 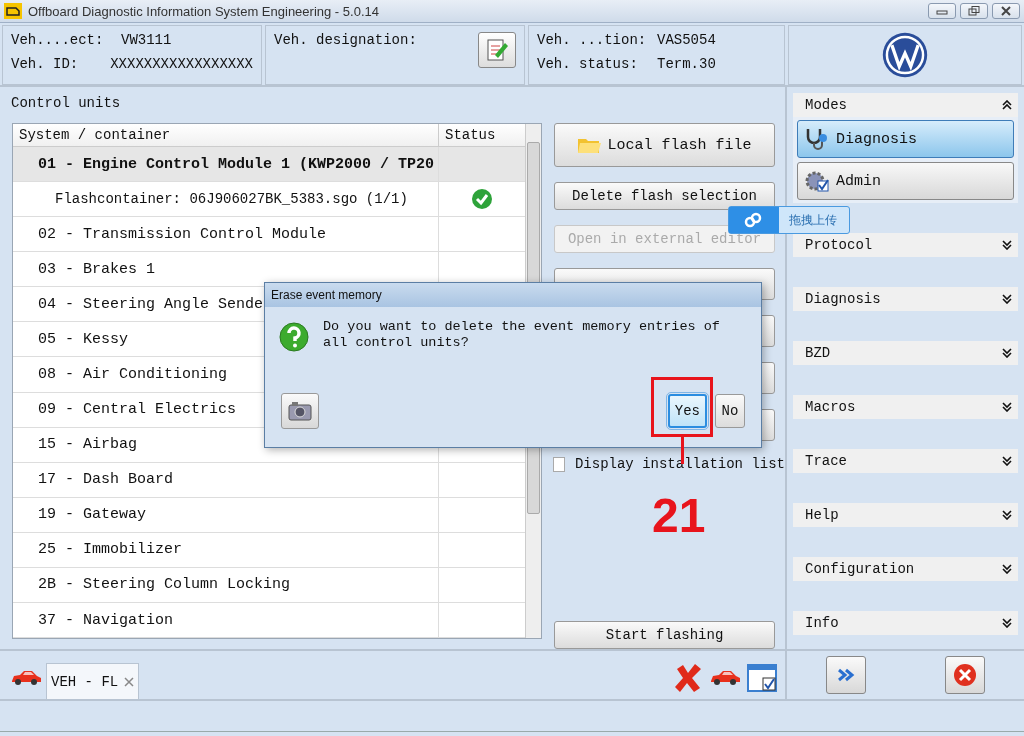 I want to click on field-label: Veh. ...tion:, so click(x=589, y=40).